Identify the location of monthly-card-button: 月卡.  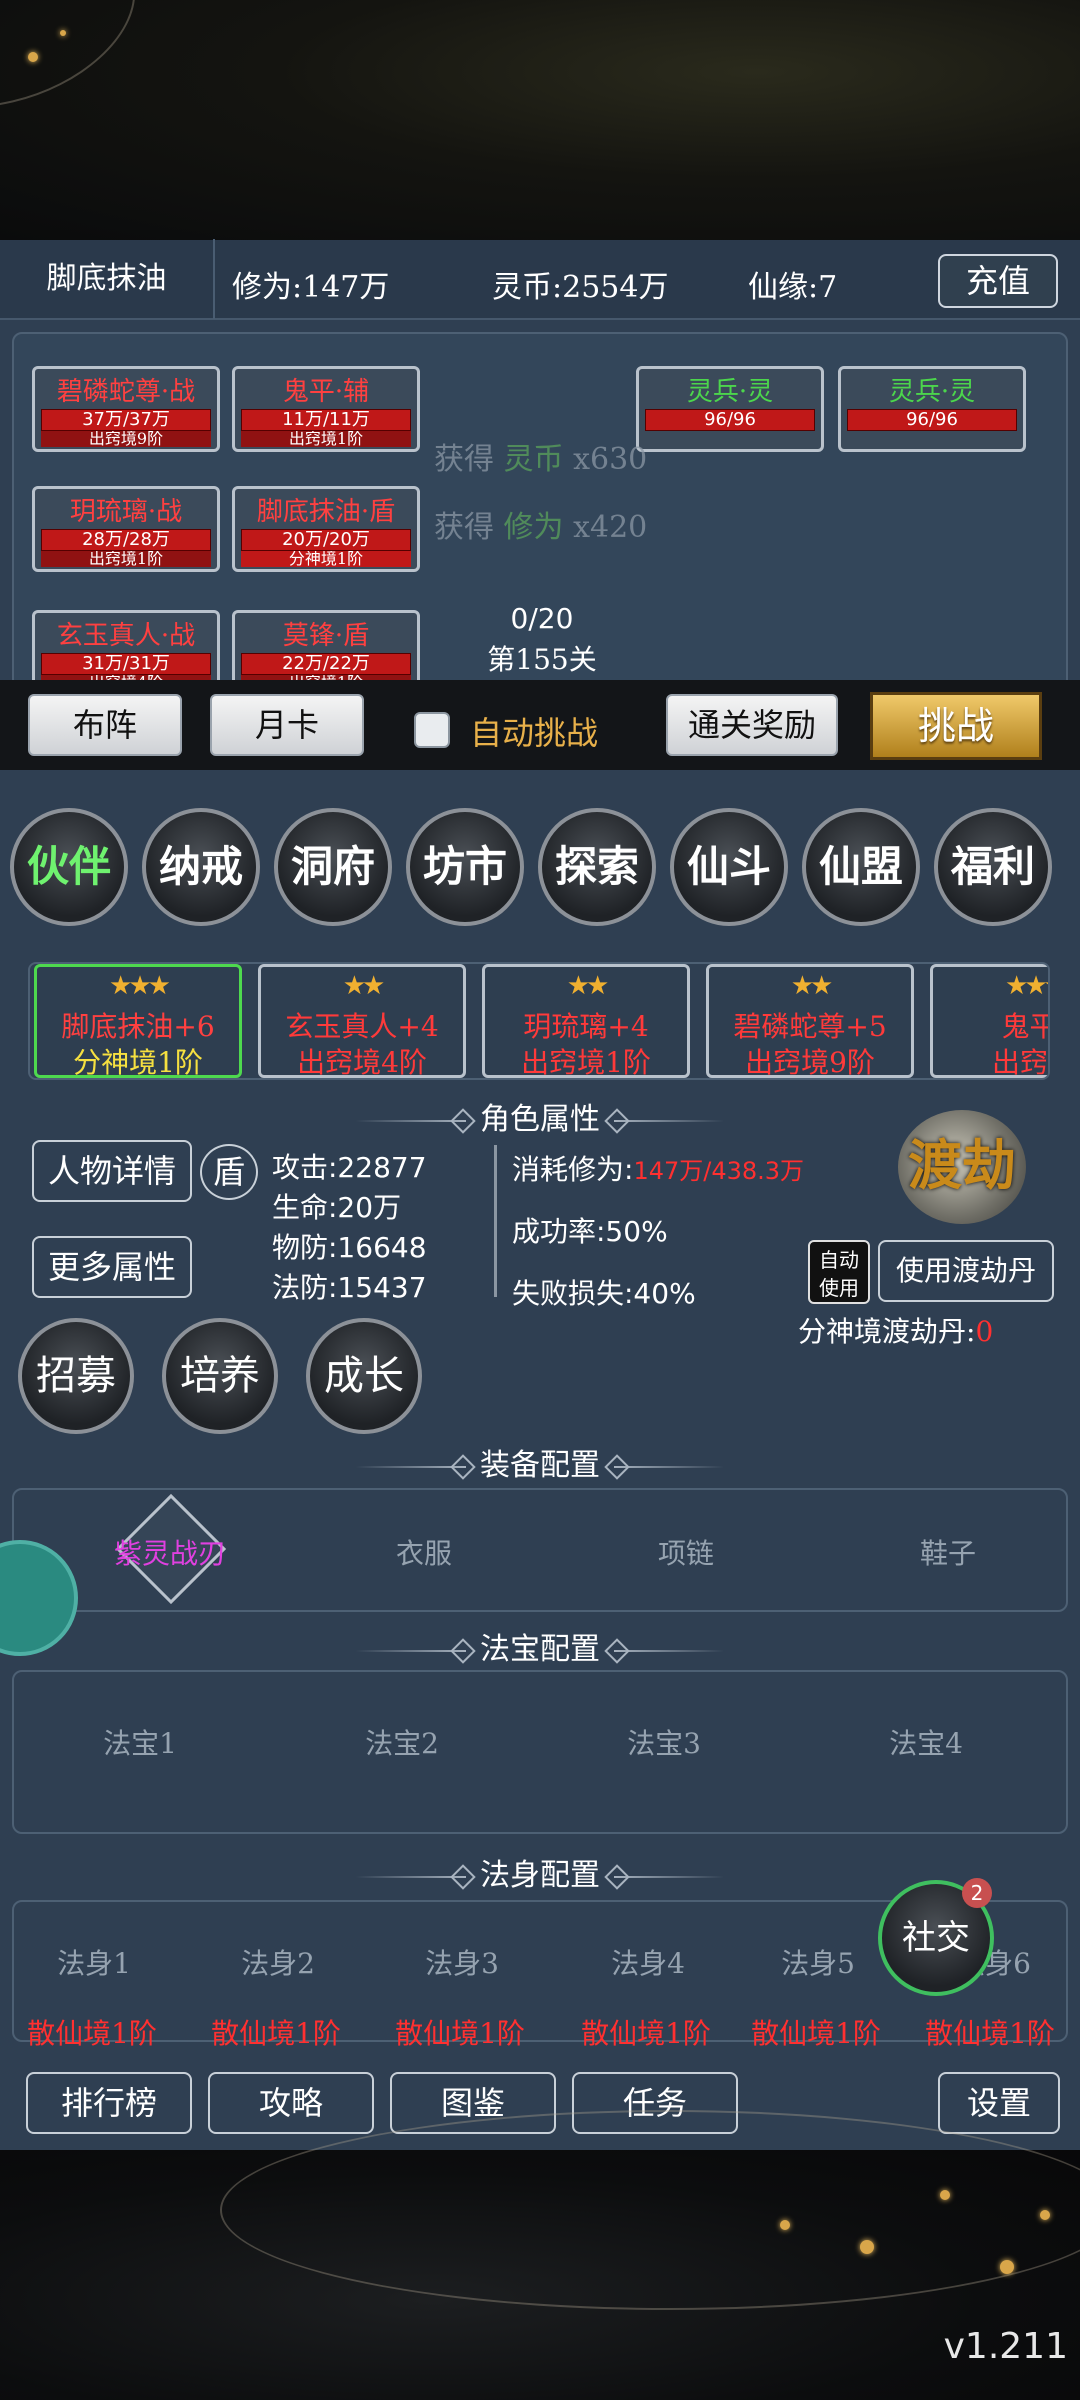
(287, 725).